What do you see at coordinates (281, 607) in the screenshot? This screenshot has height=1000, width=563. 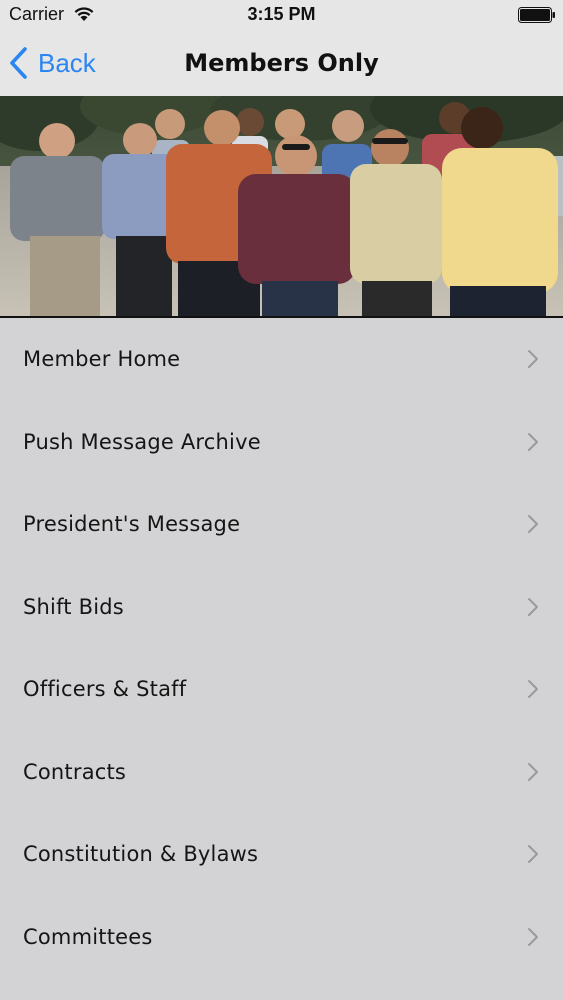 I see `menu-item-shift-bids: Shift Bids` at bounding box center [281, 607].